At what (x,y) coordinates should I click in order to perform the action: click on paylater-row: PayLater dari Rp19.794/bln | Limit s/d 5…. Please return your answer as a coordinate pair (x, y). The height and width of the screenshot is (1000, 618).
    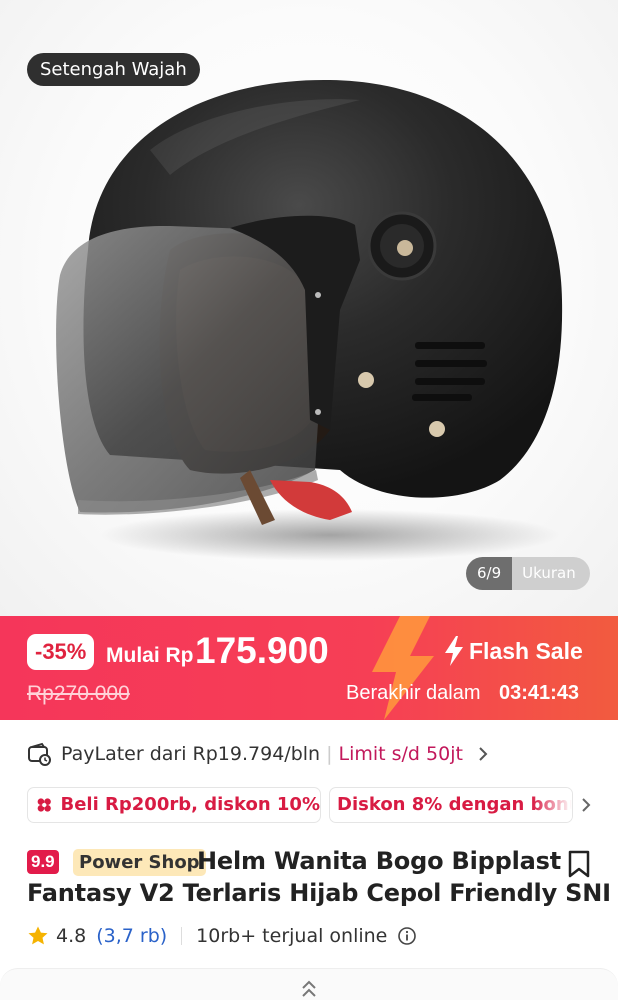
    Looking at the image, I should click on (258, 754).